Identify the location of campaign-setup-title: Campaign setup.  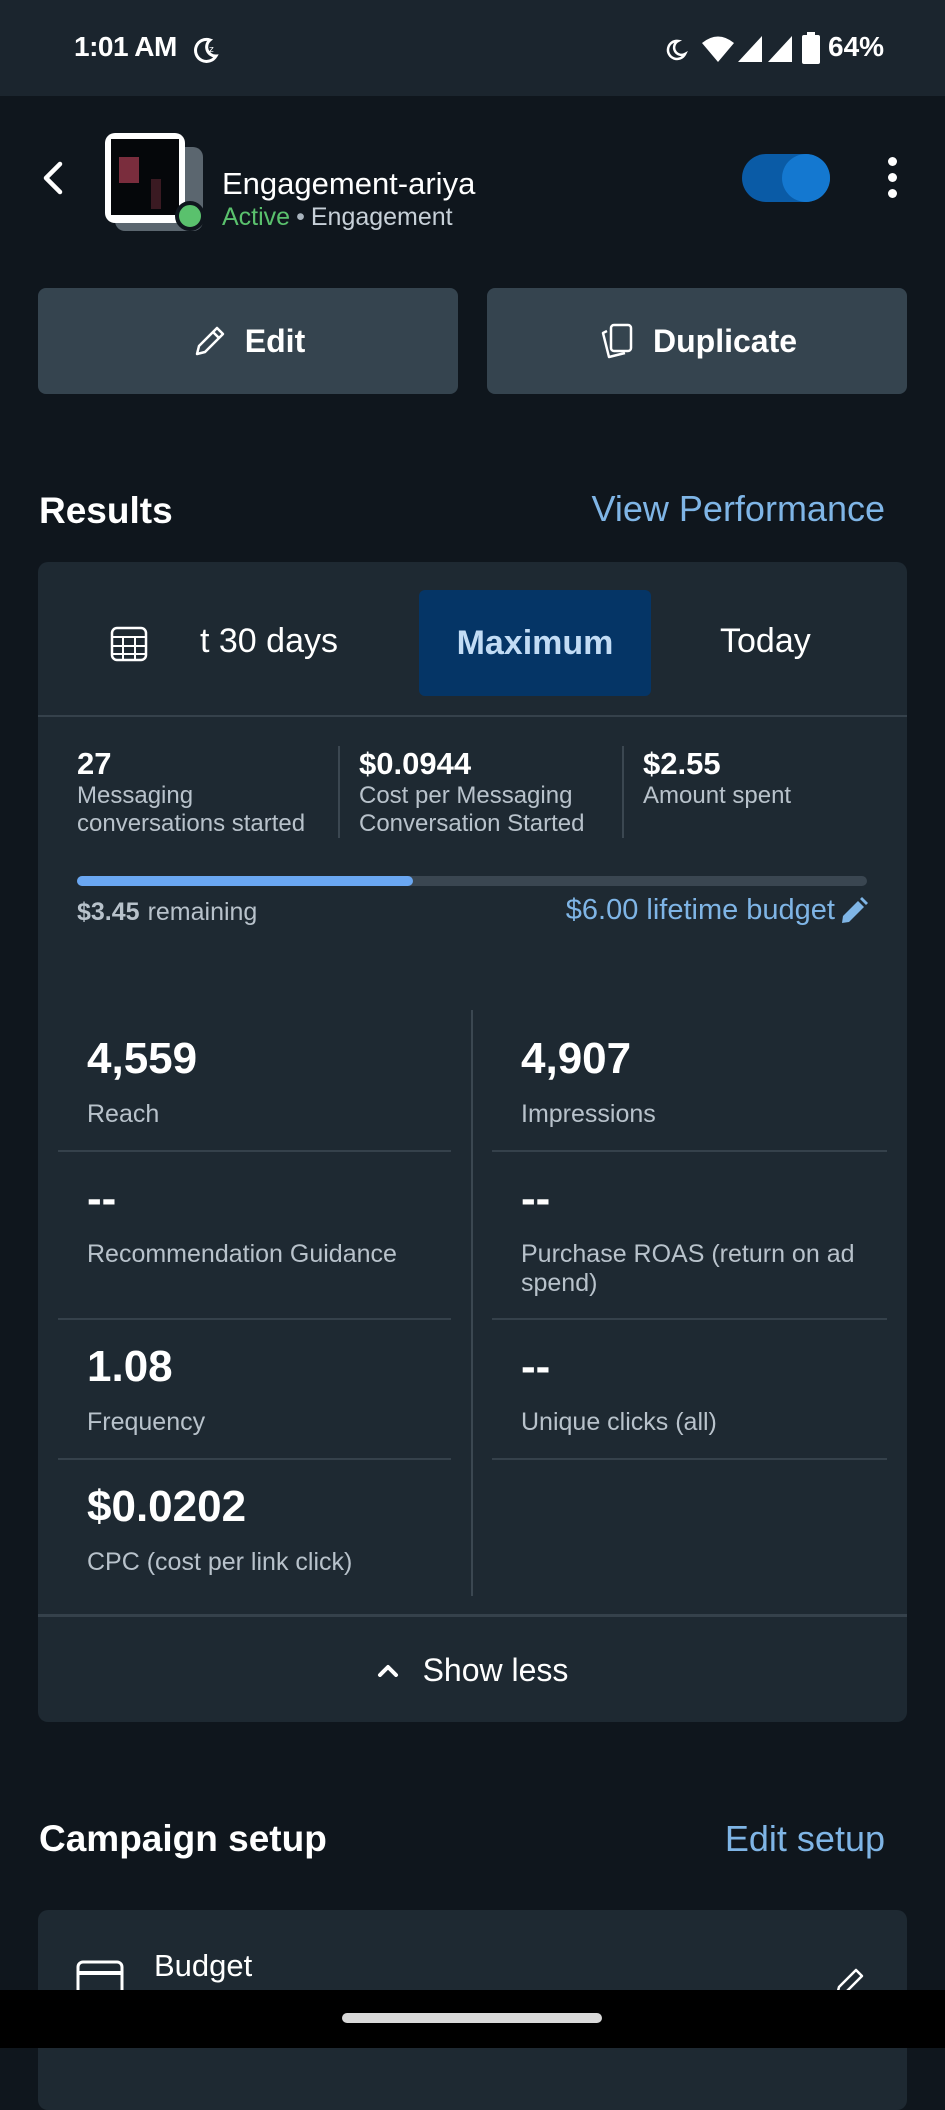
(183, 1838).